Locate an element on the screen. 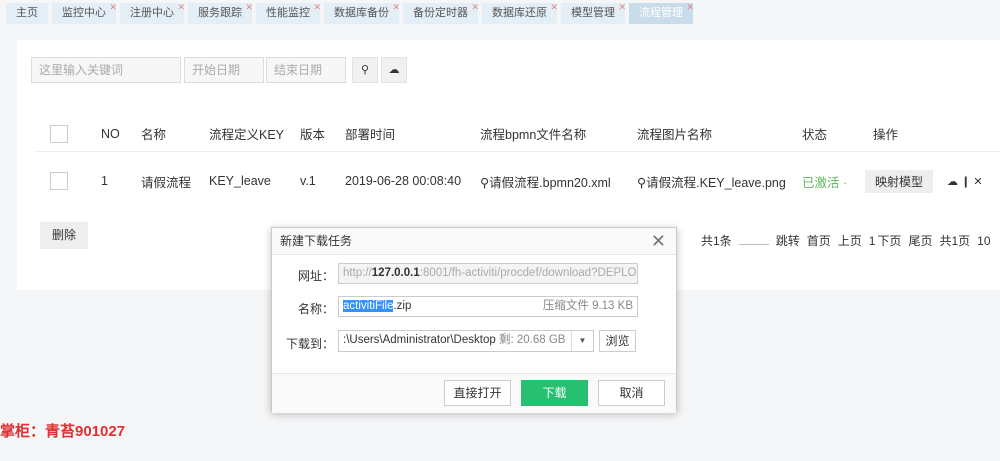 The height and width of the screenshot is (461, 1000). page-size-value: 10 is located at coordinates (984, 241).